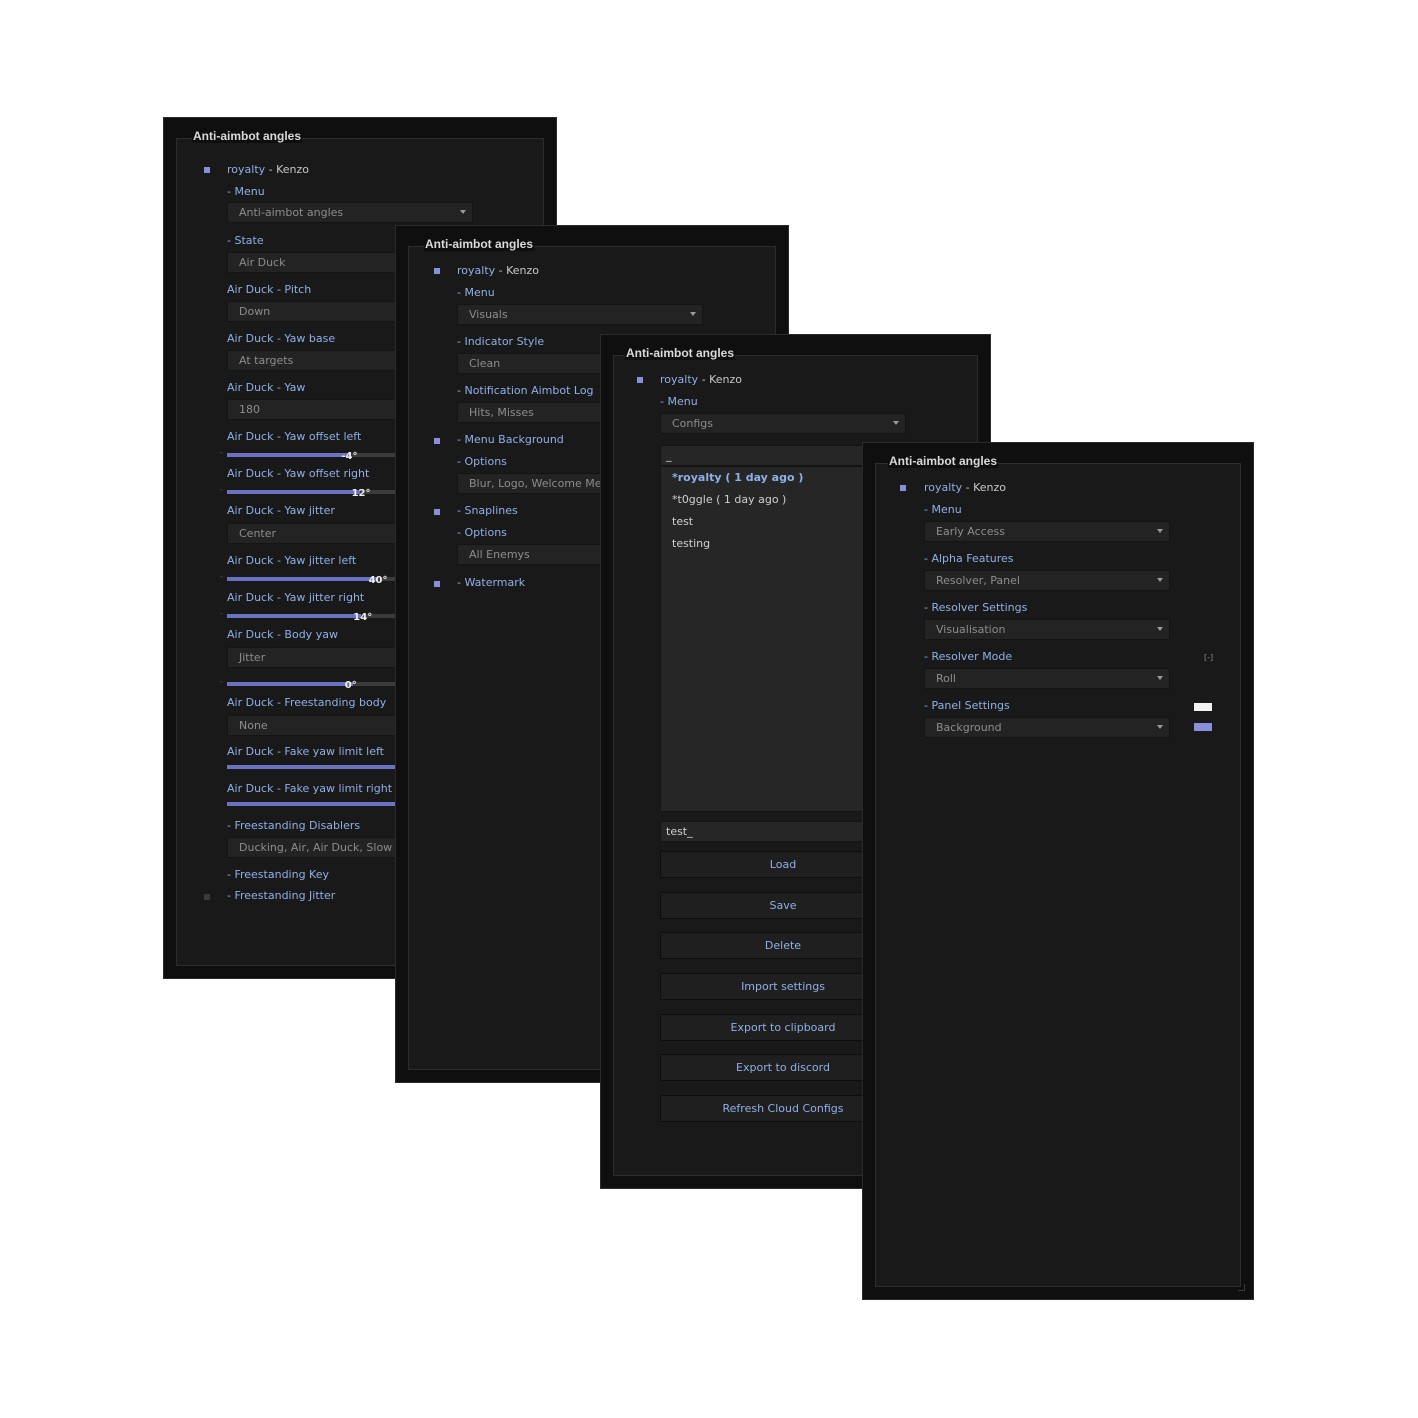 This screenshot has width=1418, height=1418. I want to click on panel-settings-dropdown: Background, so click(1047, 727).